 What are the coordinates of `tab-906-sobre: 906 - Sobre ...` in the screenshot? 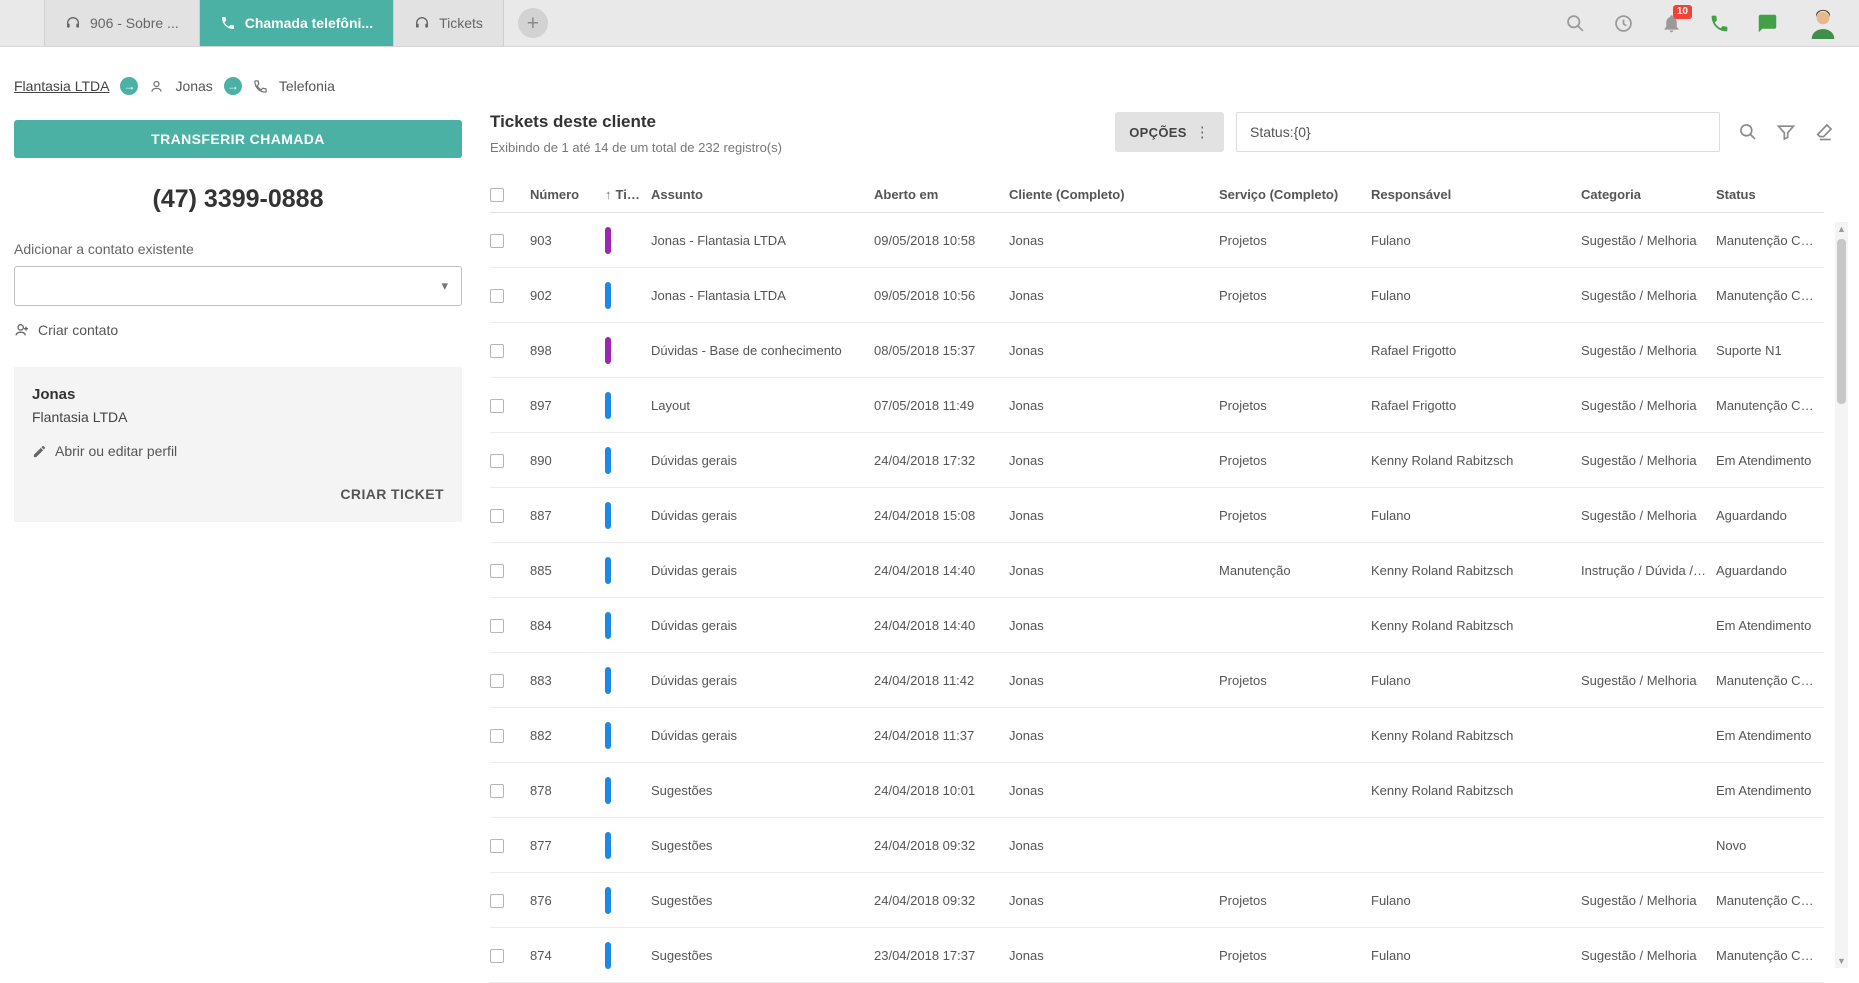 It's located at (122, 23).